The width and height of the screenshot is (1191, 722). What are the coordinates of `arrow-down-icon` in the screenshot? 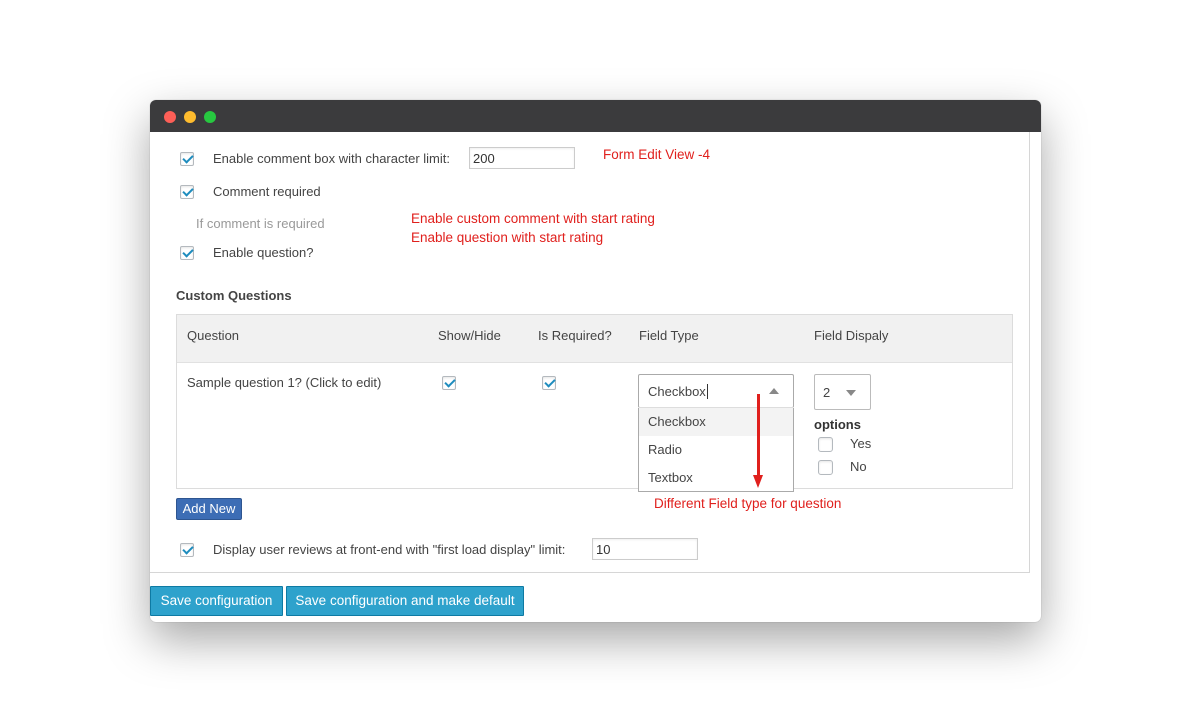 It's located at (758, 481).